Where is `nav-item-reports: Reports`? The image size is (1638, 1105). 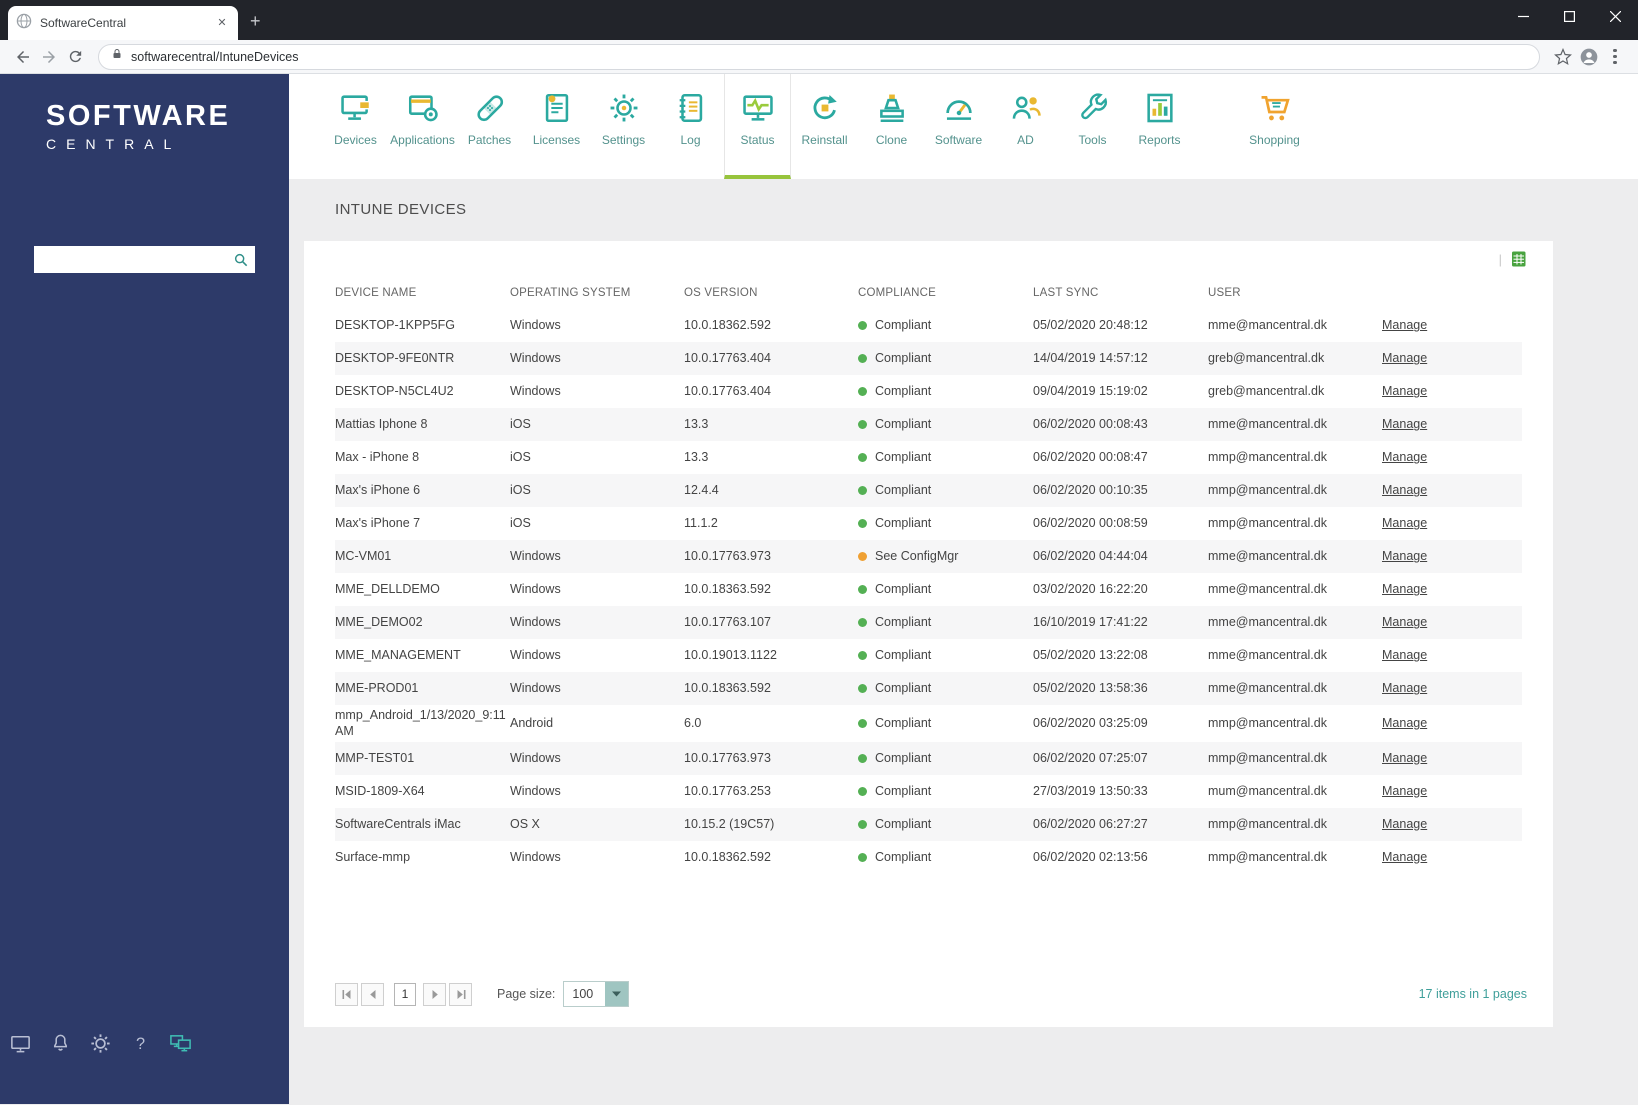
nav-item-reports: Reports is located at coordinates (1159, 126).